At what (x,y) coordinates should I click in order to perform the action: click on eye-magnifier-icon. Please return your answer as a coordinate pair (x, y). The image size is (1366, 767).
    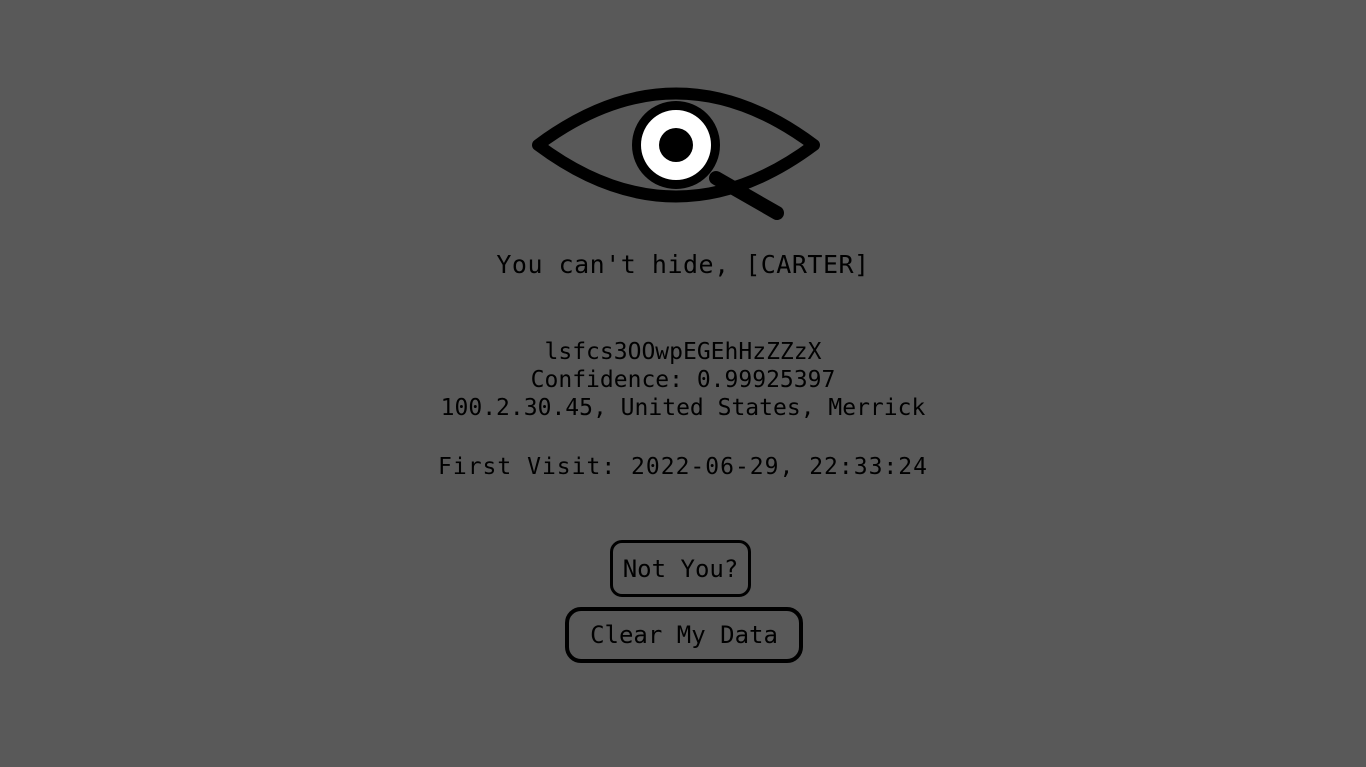
    Looking at the image, I should click on (676, 153).